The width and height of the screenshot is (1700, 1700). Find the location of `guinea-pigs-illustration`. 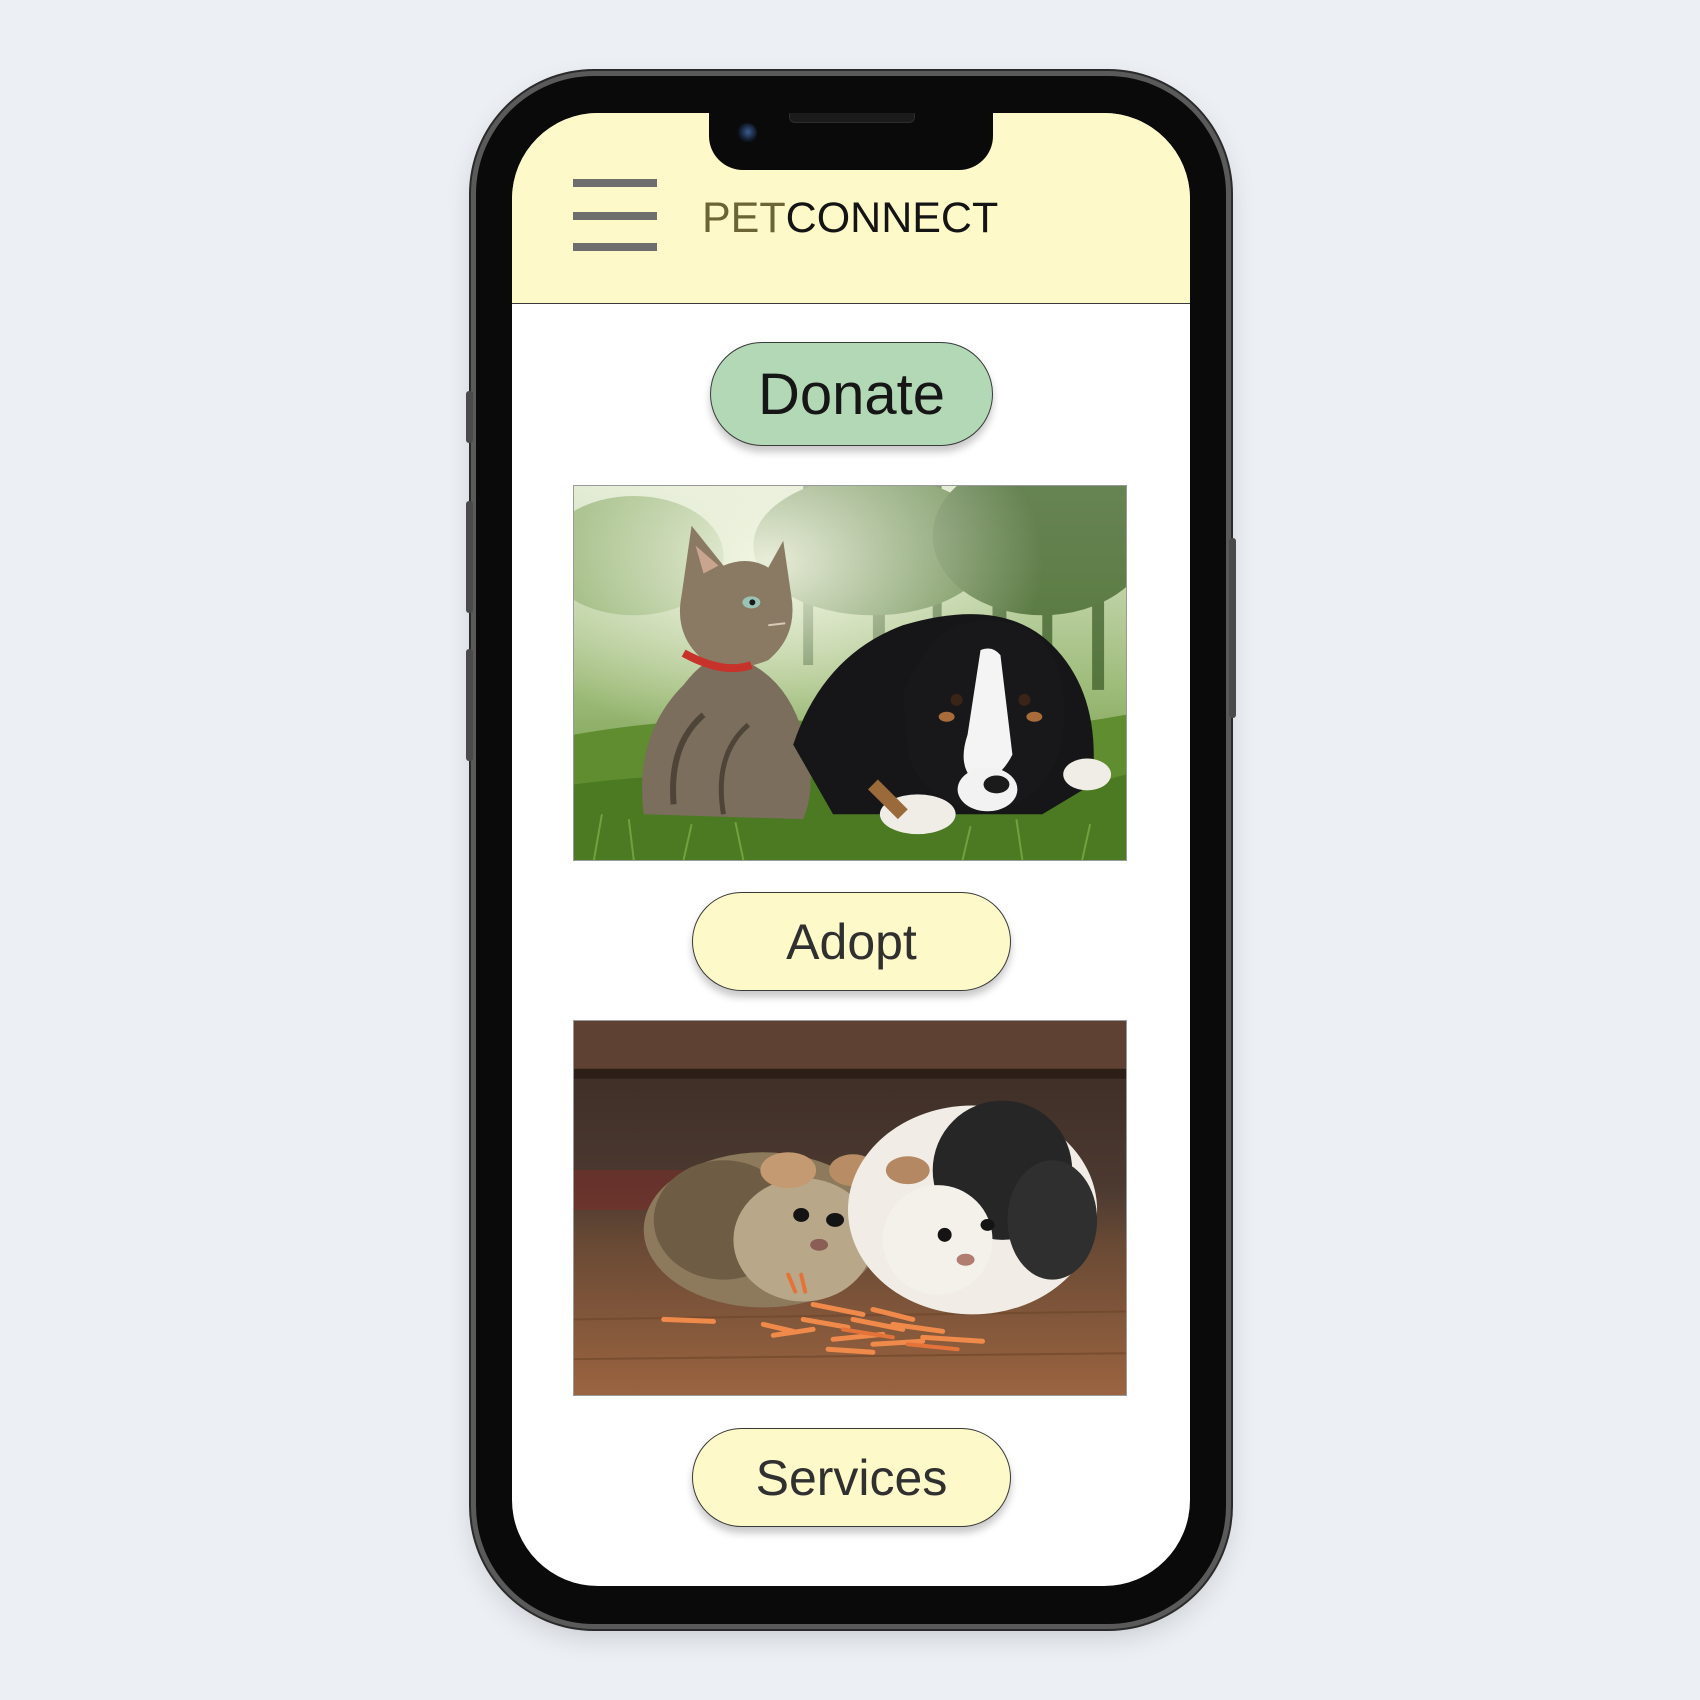

guinea-pigs-illustration is located at coordinates (850, 1208).